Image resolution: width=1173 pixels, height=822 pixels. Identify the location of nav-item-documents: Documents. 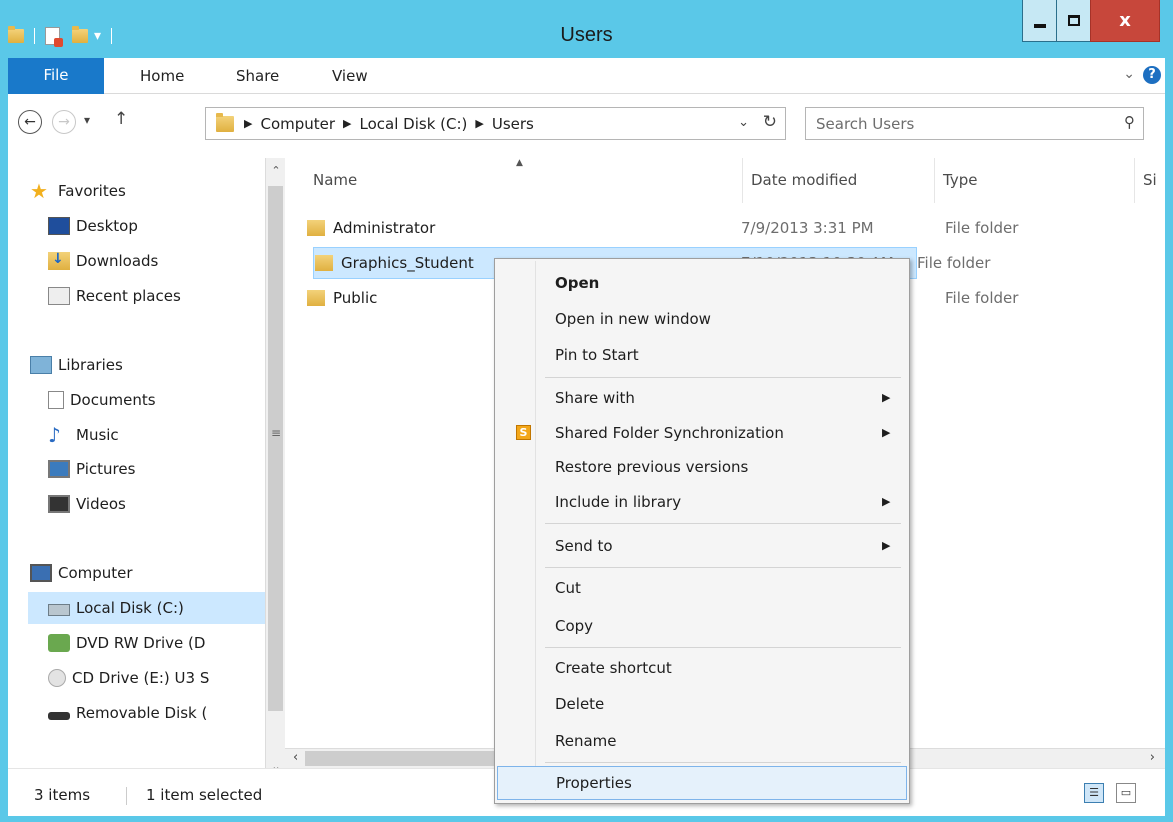
(102, 400).